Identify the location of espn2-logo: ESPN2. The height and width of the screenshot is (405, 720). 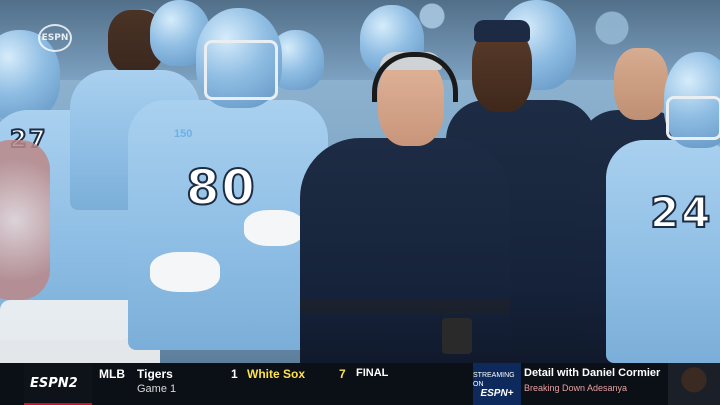
(58, 384).